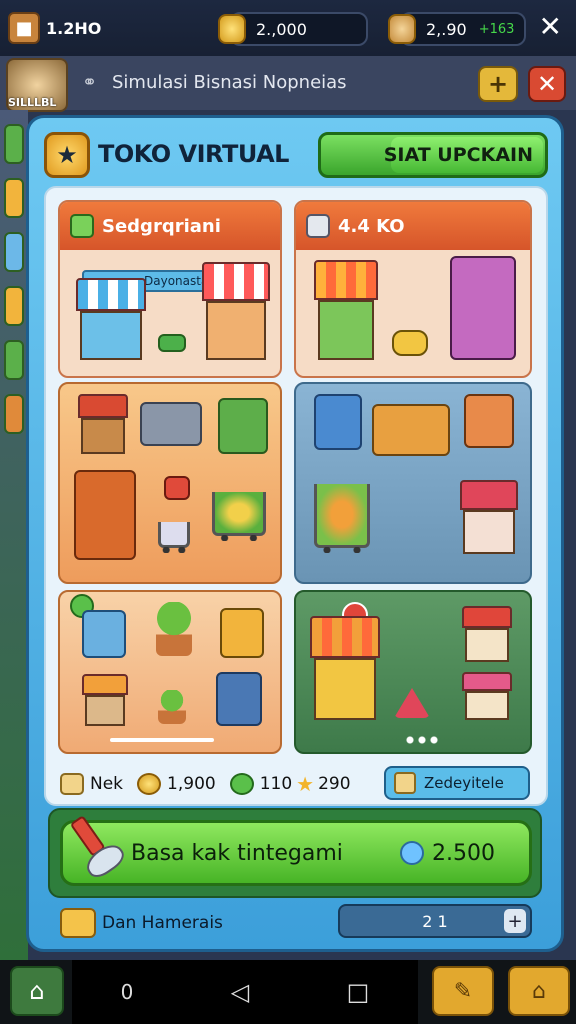 Image resolution: width=576 pixels, height=1024 pixels. I want to click on items-value: 110, so click(276, 784).